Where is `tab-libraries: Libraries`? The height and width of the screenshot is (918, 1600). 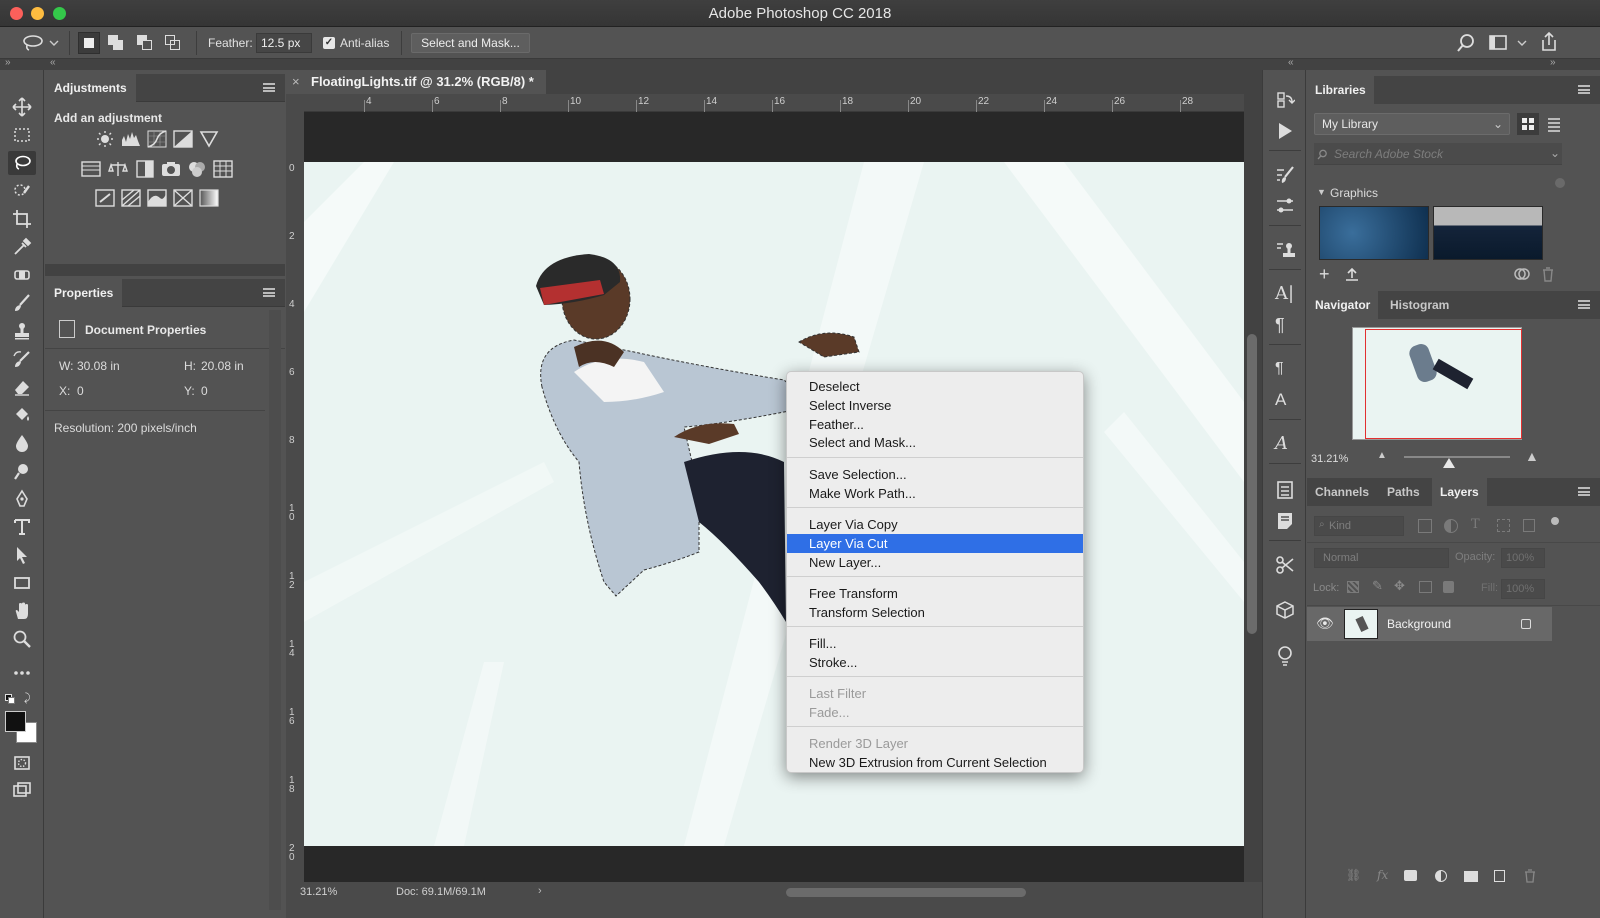
tab-libraries: Libraries is located at coordinates (1340, 90).